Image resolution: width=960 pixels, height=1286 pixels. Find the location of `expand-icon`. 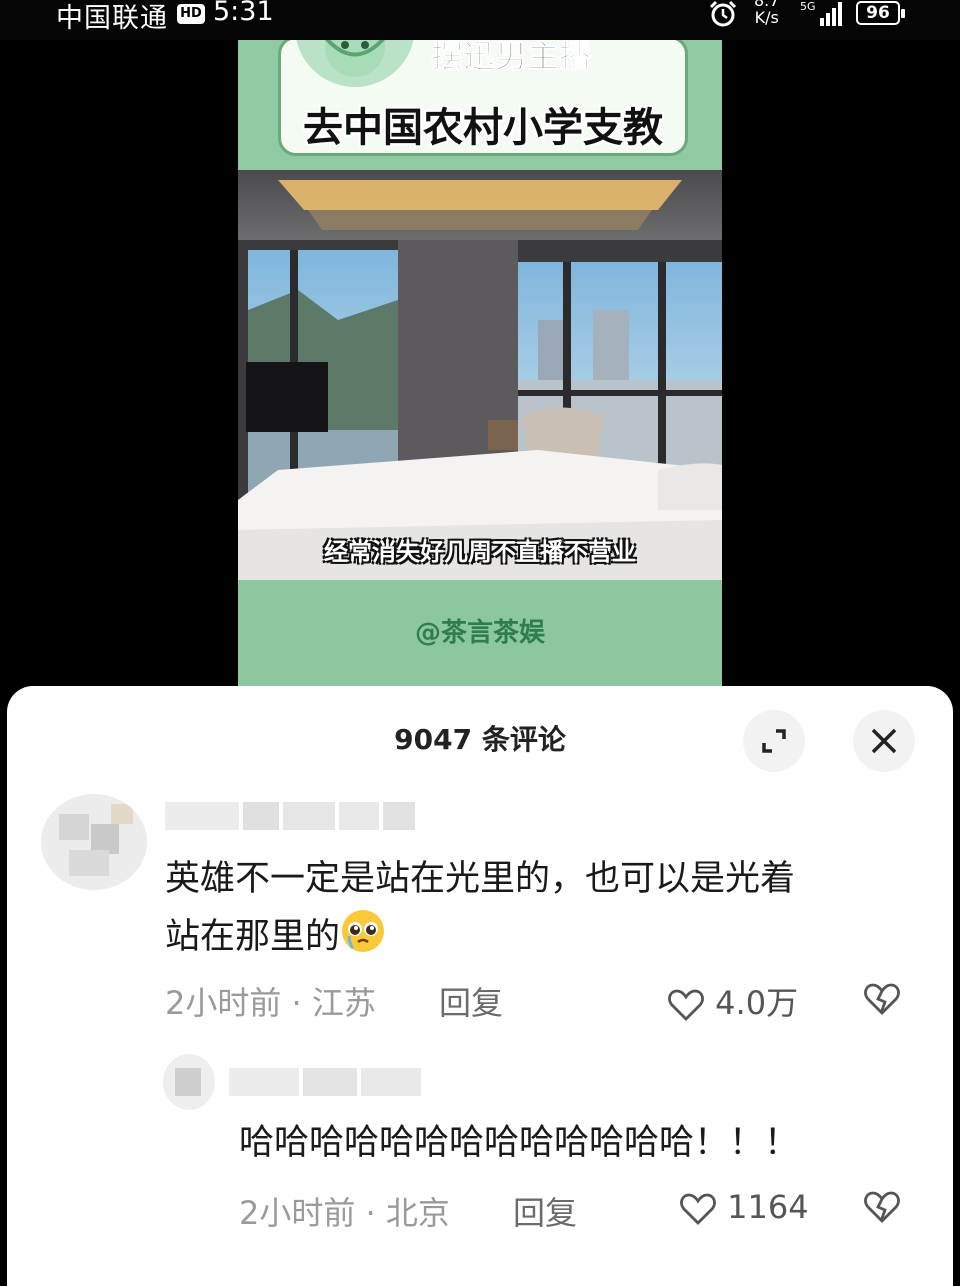

expand-icon is located at coordinates (774, 741).